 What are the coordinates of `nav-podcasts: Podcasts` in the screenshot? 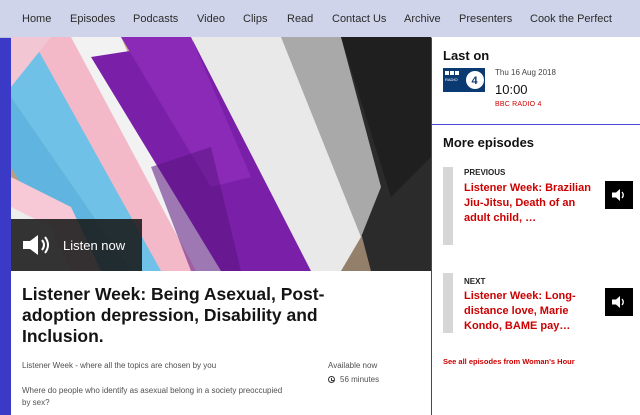 It's located at (155, 19).